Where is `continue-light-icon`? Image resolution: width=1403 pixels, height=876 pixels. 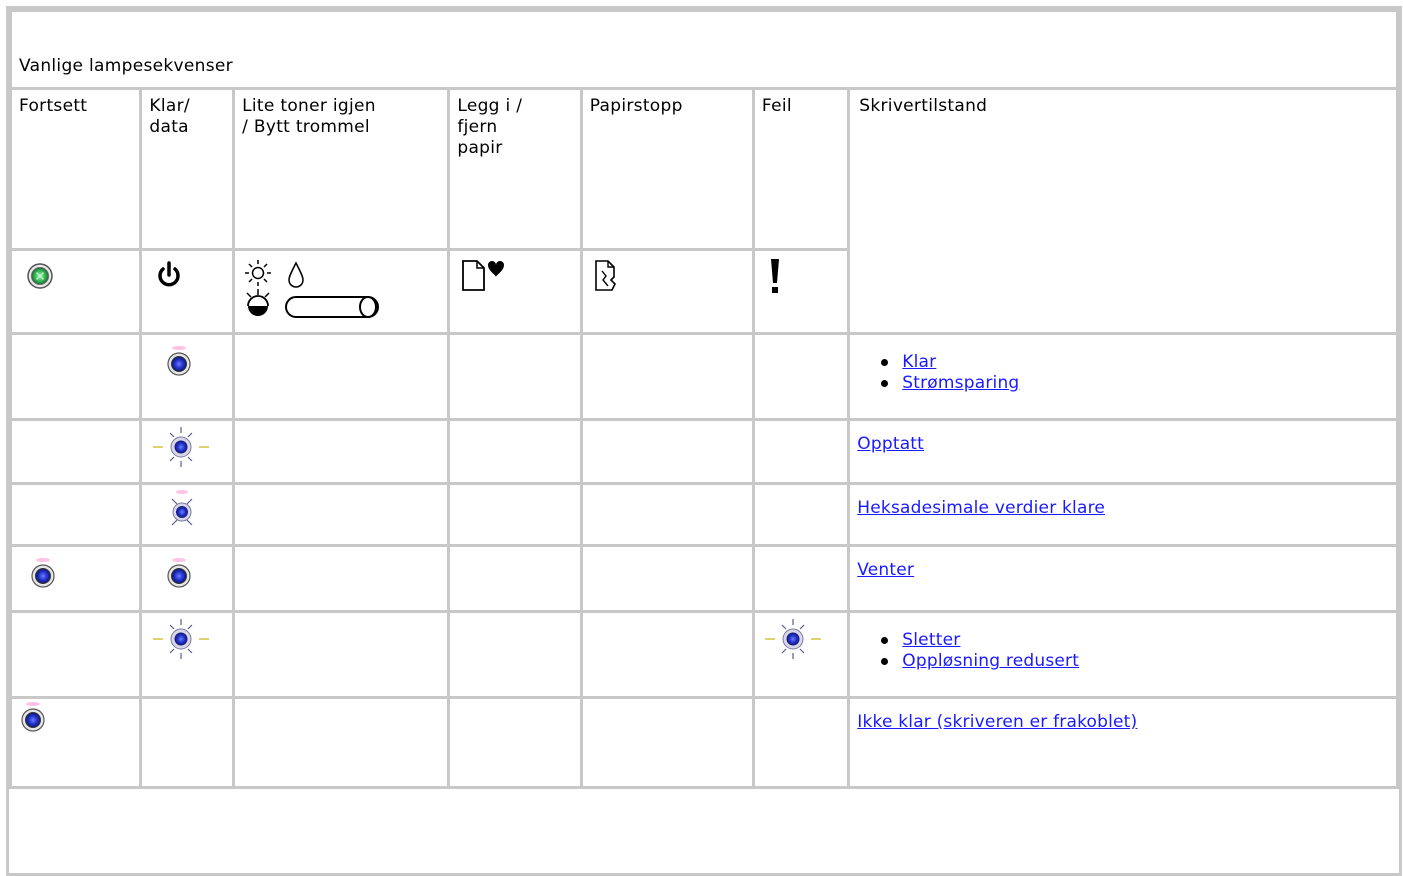
continue-light-icon is located at coordinates (40, 276).